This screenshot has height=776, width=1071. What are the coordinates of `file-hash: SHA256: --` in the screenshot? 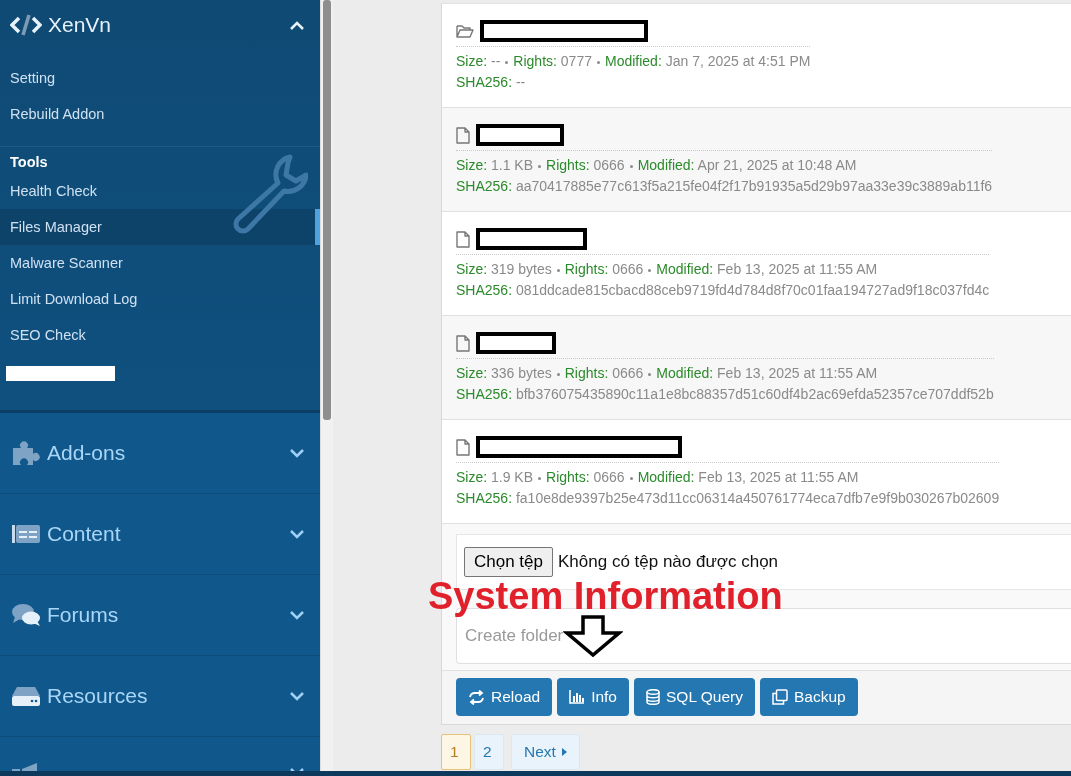 It's located at (491, 82).